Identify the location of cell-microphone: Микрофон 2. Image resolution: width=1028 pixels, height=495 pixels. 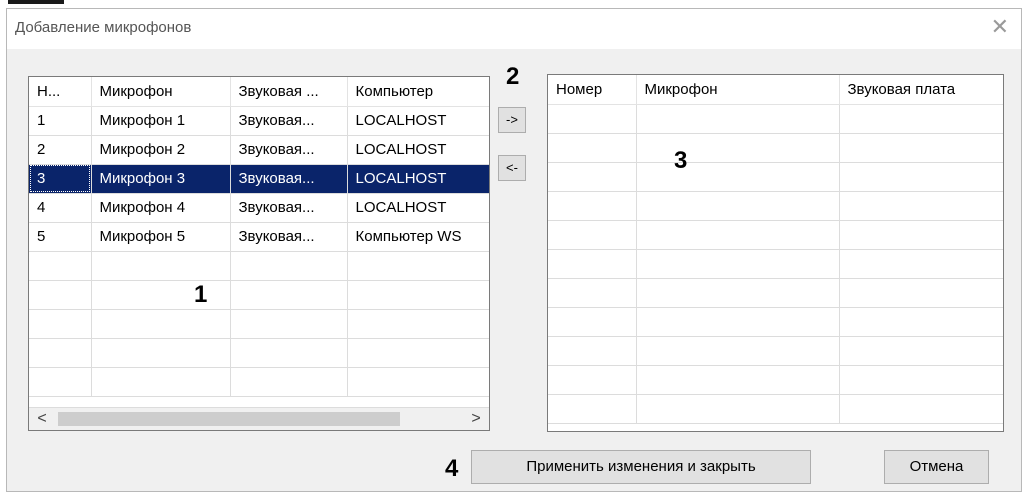
(161, 150).